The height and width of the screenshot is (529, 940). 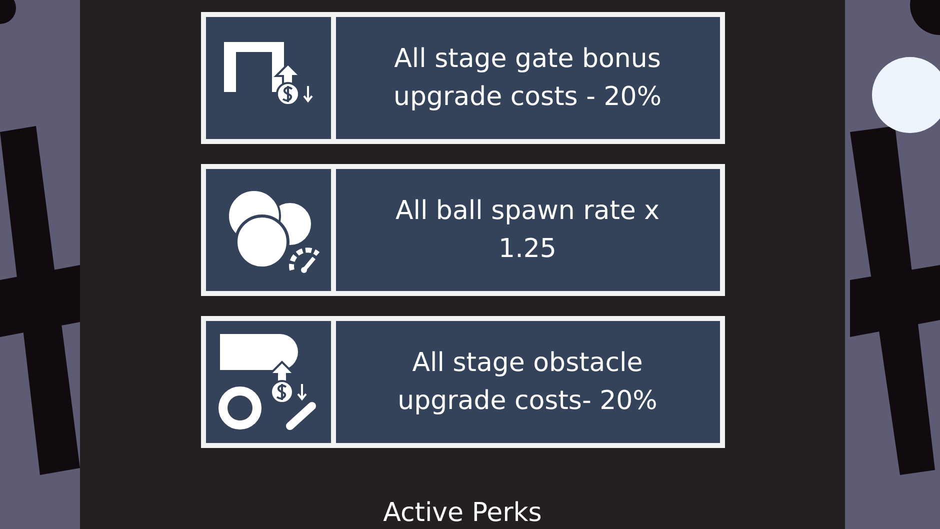 I want to click on section-title: Active Perks, so click(x=462, y=513).